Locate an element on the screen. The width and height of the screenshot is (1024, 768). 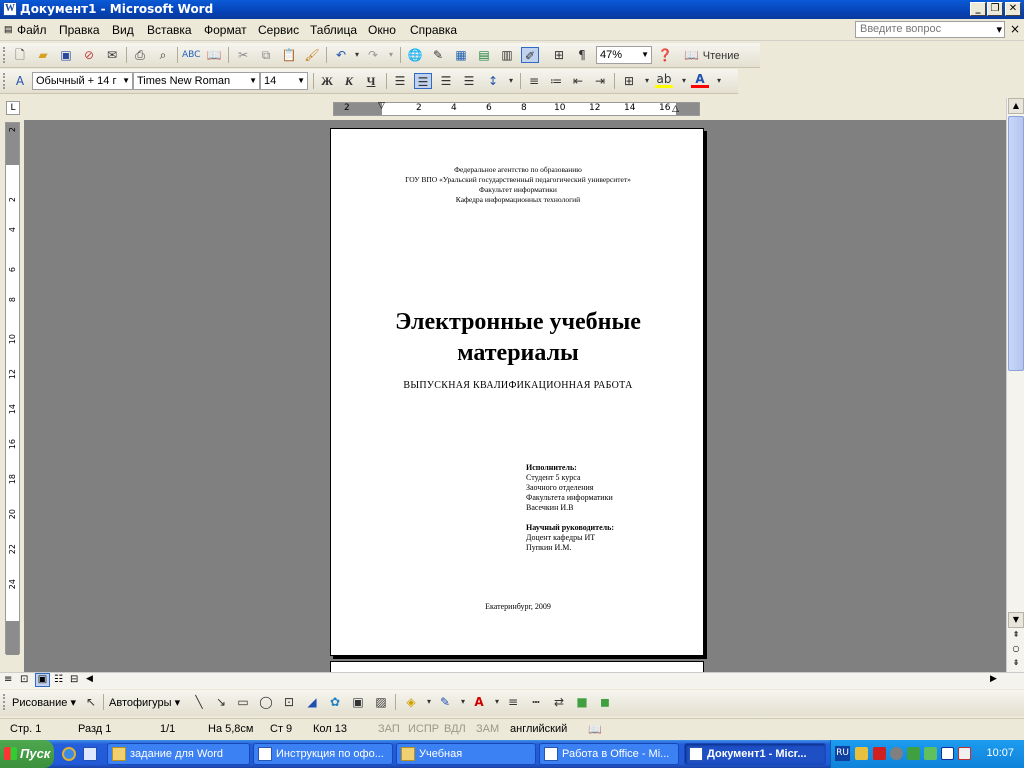
align-center-icon: ☰ is located at coordinates (423, 81).